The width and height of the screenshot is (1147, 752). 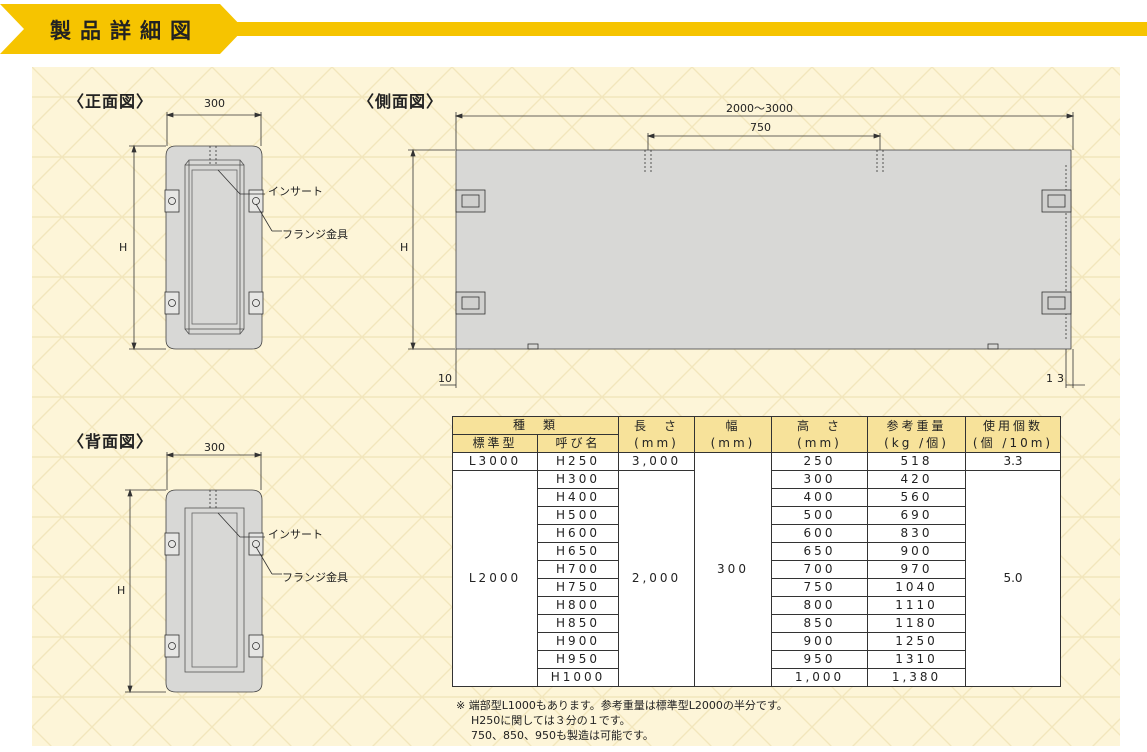 I want to click on cell-weight: 420, so click(x=916, y=479).